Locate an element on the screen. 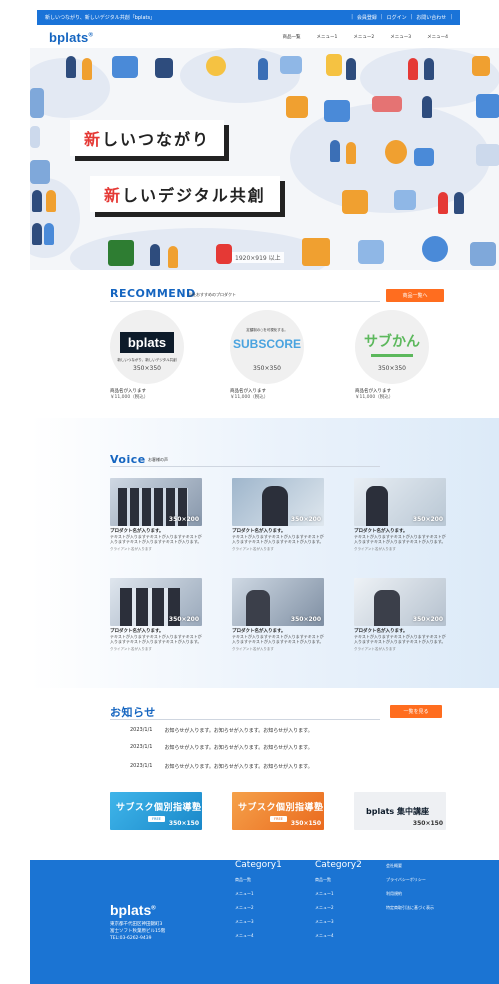 This screenshot has width=499, height=984. nav-item-menu3: メニュー3 is located at coordinates (400, 37).